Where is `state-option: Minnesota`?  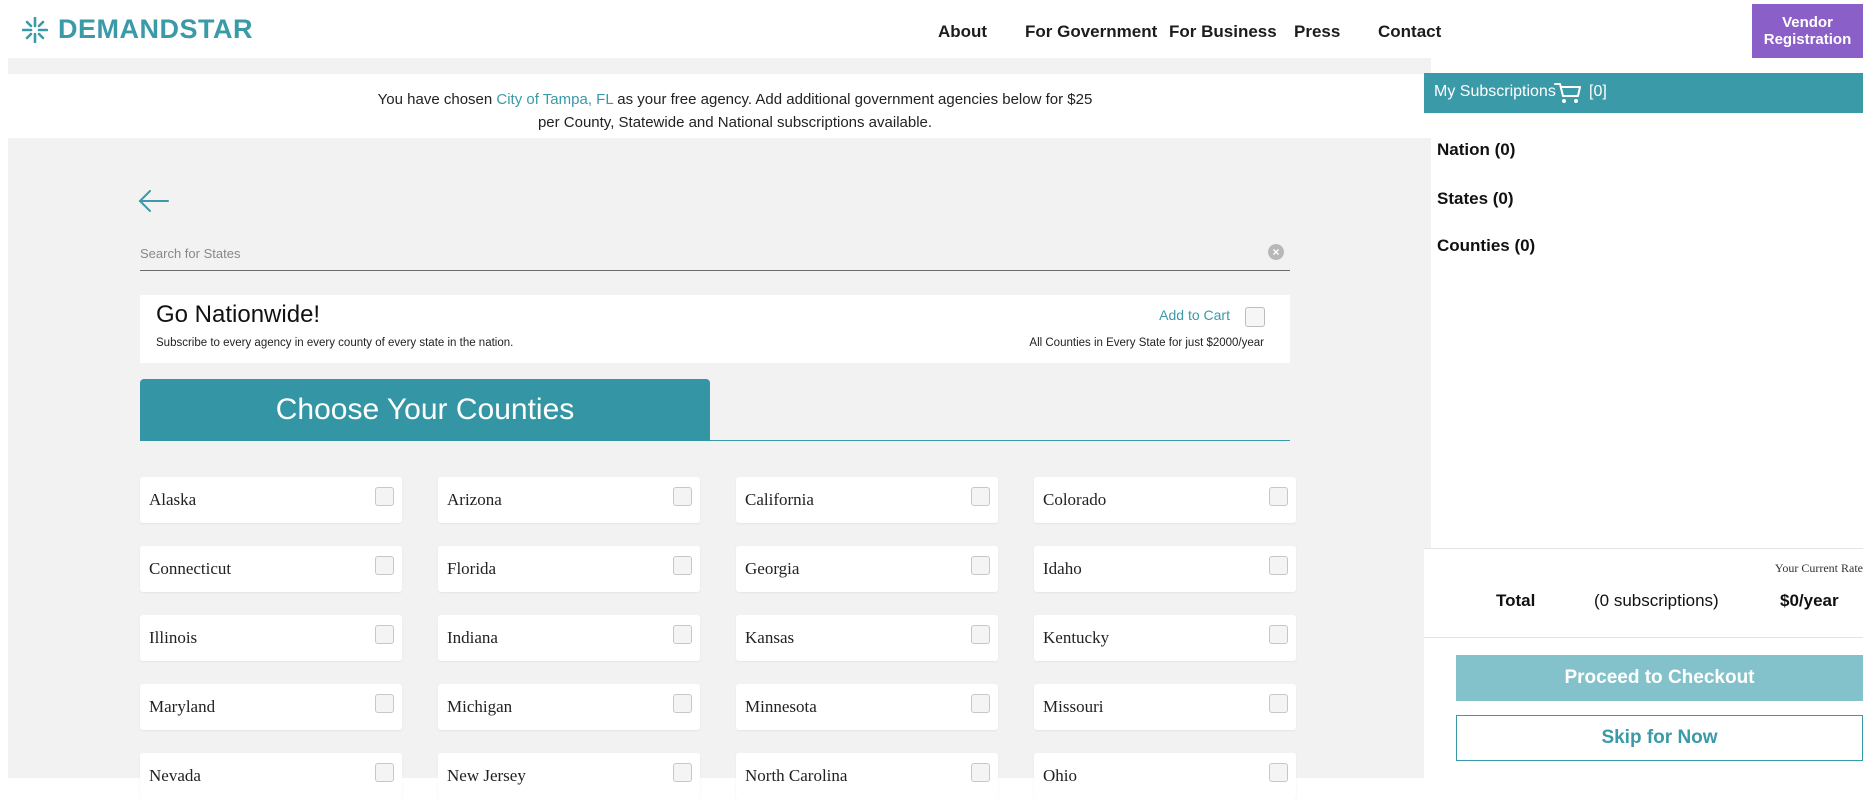
state-option: Minnesota is located at coordinates (867, 707).